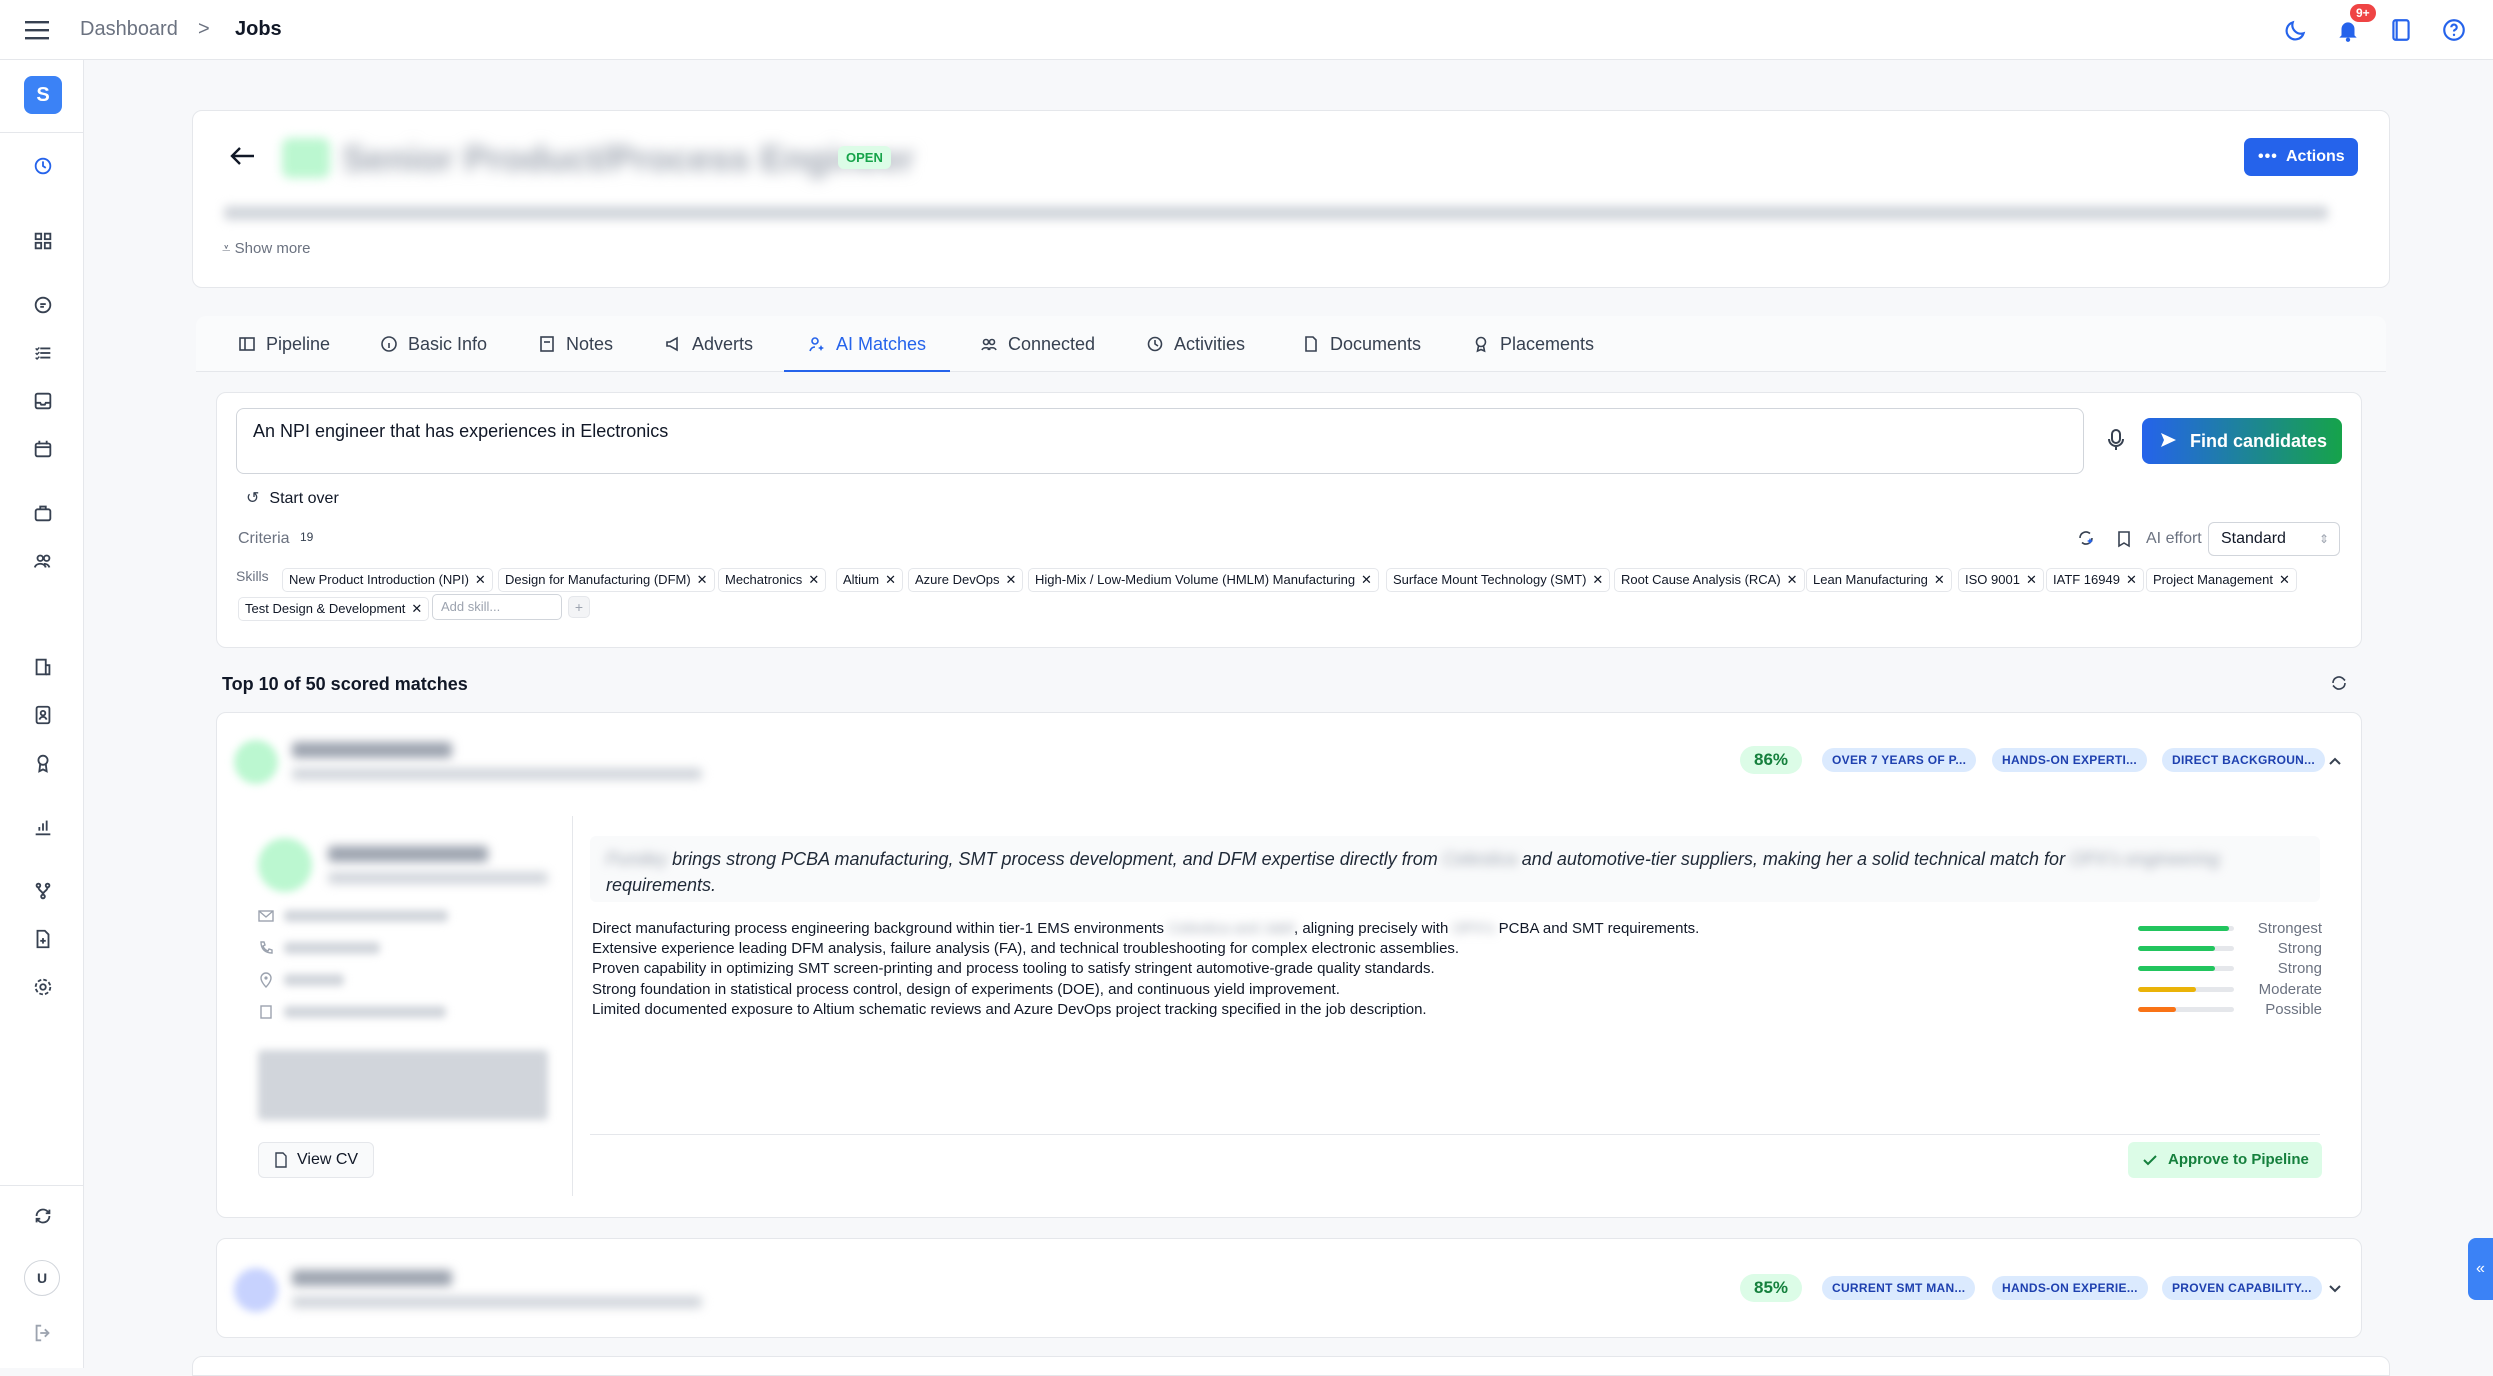 This screenshot has height=1376, width=2493. Describe the element at coordinates (1533, 344) in the screenshot. I see `tab-placements: Placements` at that location.